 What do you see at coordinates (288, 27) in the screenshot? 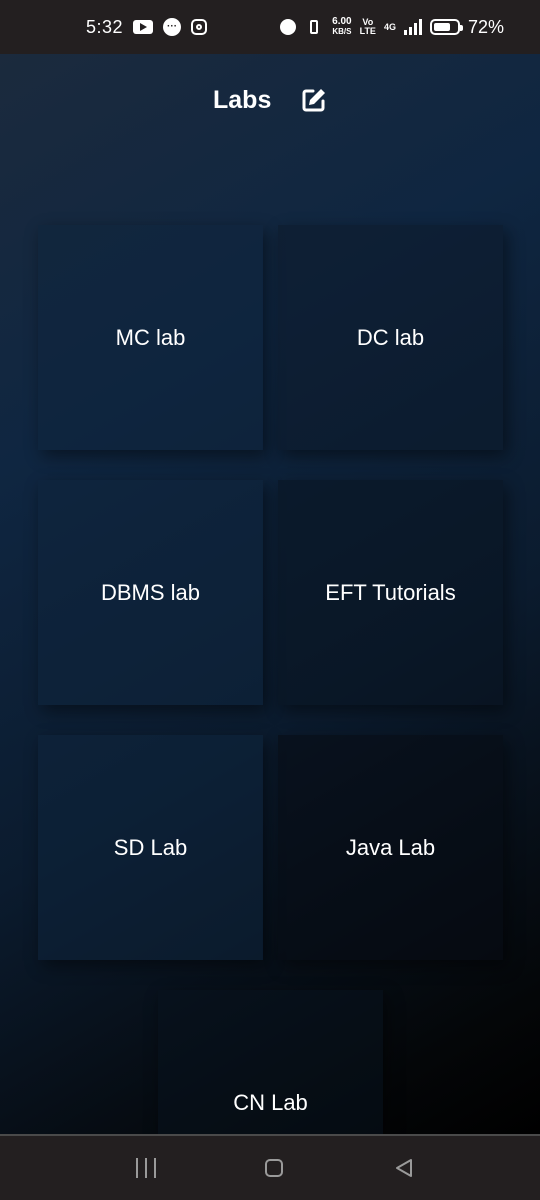
I see `alarm-icon` at bounding box center [288, 27].